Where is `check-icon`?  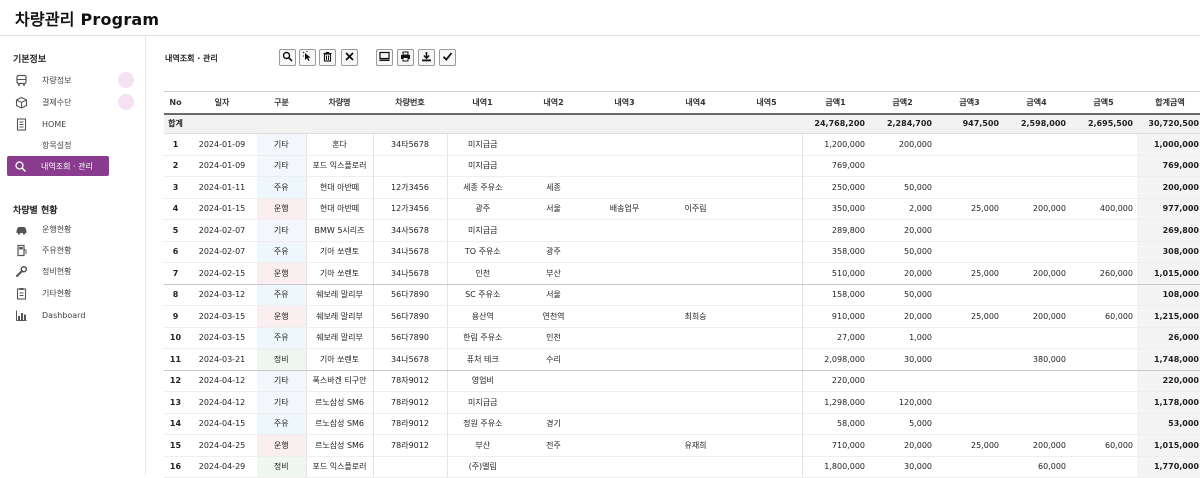 check-icon is located at coordinates (447, 58).